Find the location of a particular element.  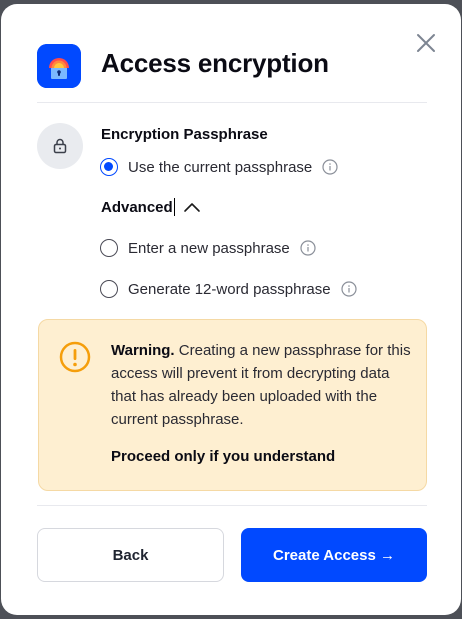

option-generate-passphrase: Generate 12-word passphrase is located at coordinates (228, 289).